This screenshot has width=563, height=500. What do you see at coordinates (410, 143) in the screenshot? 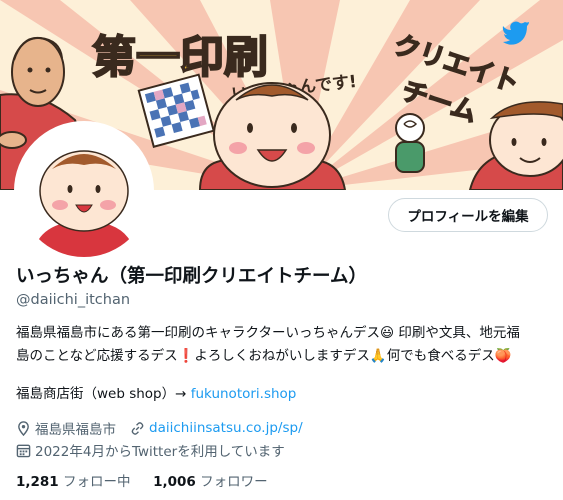
I see `toy-illustration` at bounding box center [410, 143].